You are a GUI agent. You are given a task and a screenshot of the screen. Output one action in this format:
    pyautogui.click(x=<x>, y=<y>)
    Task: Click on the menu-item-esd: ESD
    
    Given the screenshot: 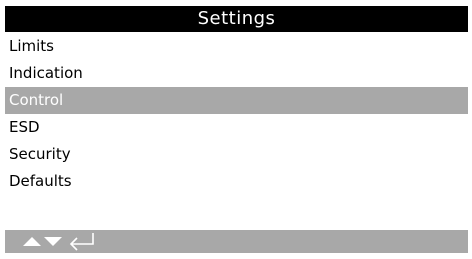 What is the action you would take?
    pyautogui.click(x=236, y=127)
    